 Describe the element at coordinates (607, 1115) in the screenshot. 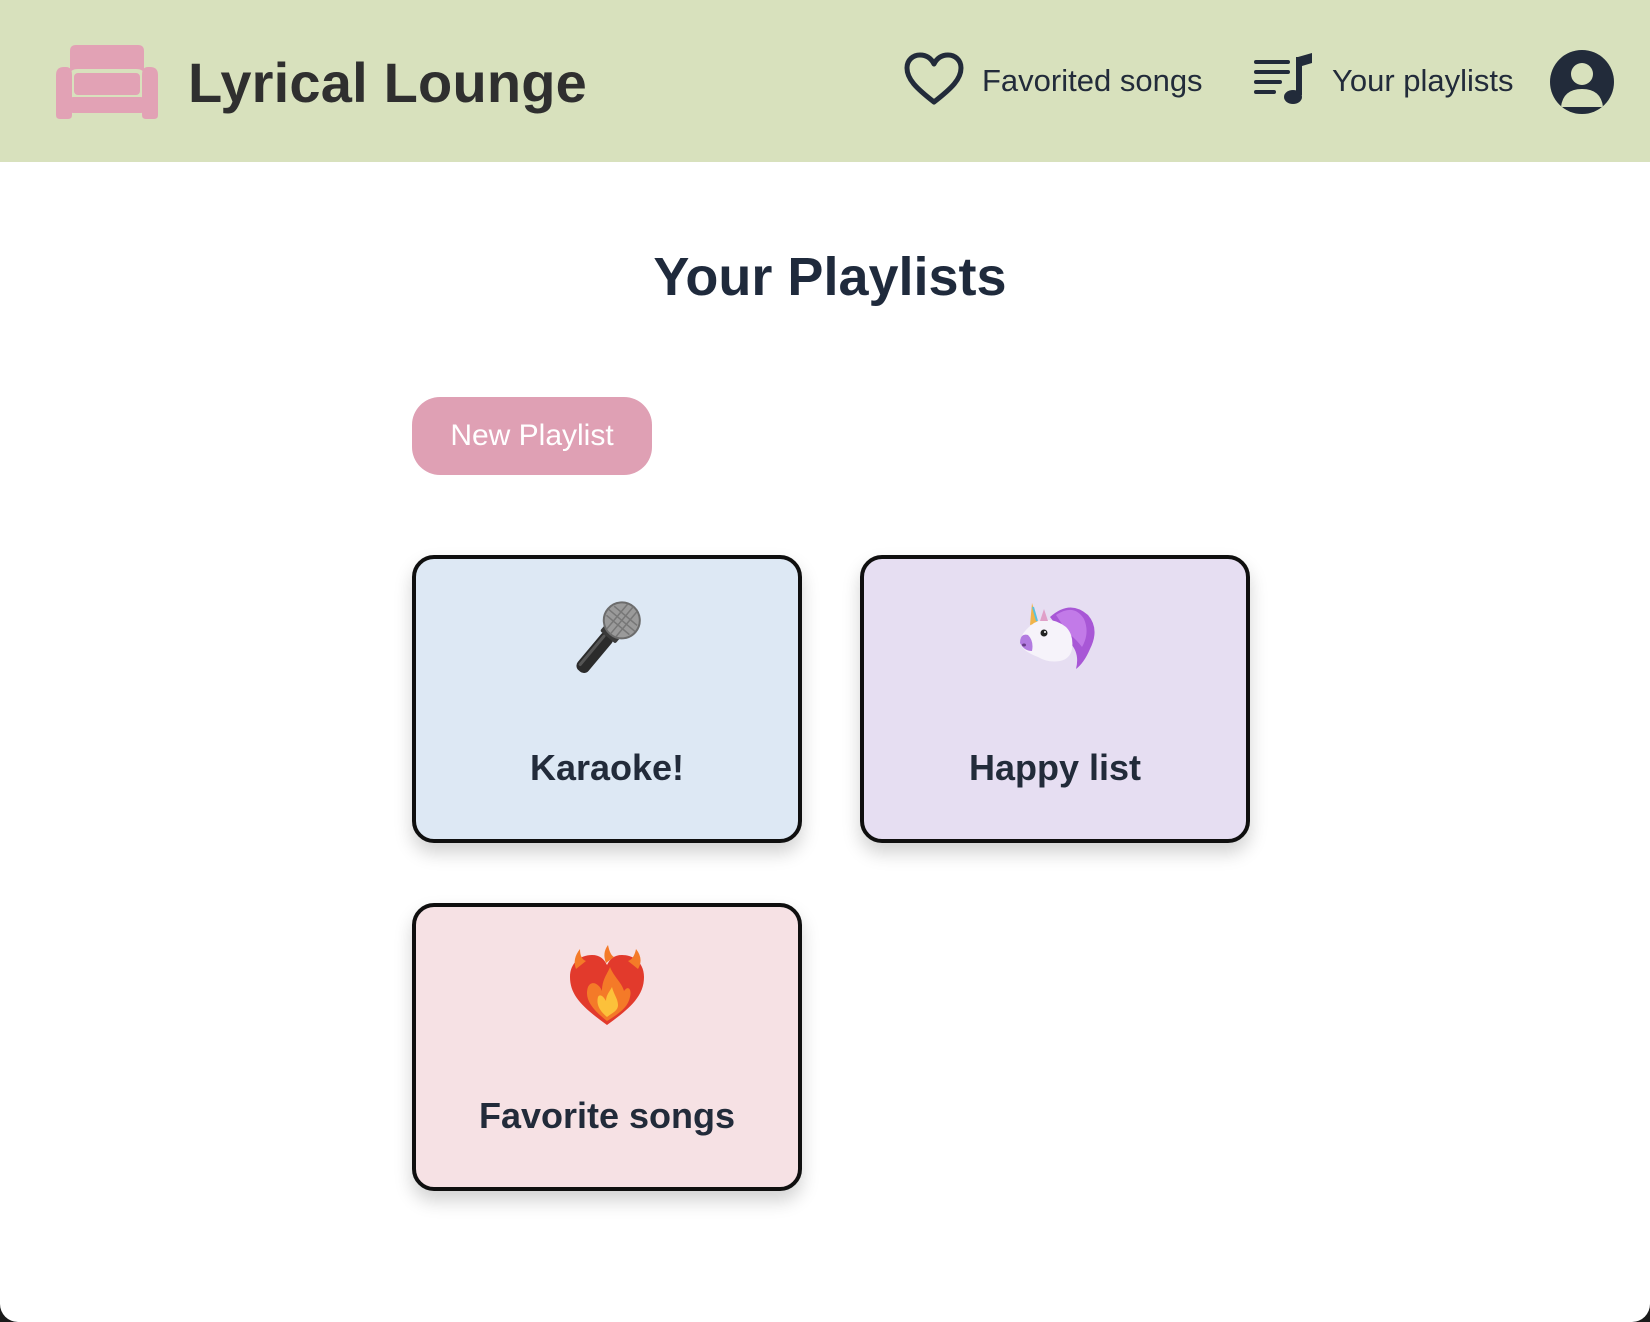

I see `playlist-card-title: Favorite songs` at that location.